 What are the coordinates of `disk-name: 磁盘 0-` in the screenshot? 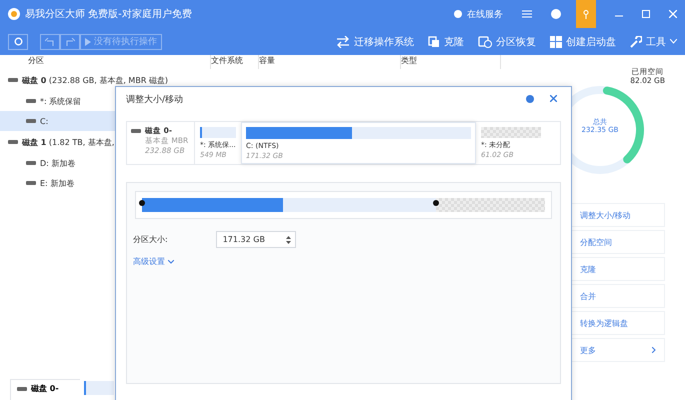 It's located at (45, 388).